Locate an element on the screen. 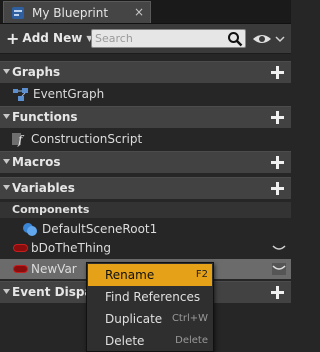 The height and width of the screenshot is (352, 320). menu-item-label: Rename is located at coordinates (130, 275).